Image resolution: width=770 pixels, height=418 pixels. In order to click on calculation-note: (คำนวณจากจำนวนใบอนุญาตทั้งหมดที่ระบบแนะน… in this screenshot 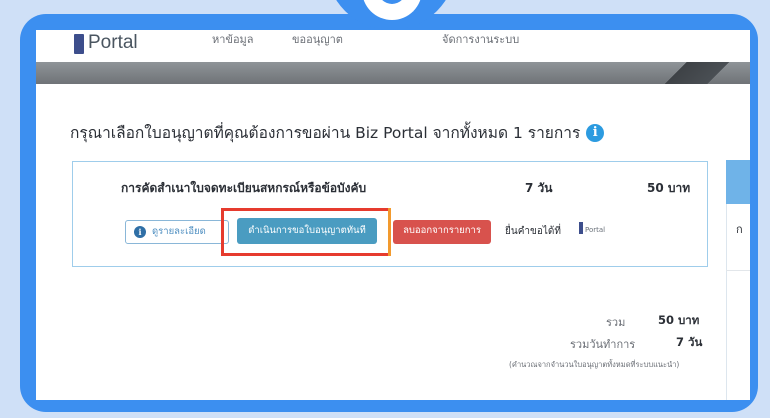, I will do `click(594, 364)`.